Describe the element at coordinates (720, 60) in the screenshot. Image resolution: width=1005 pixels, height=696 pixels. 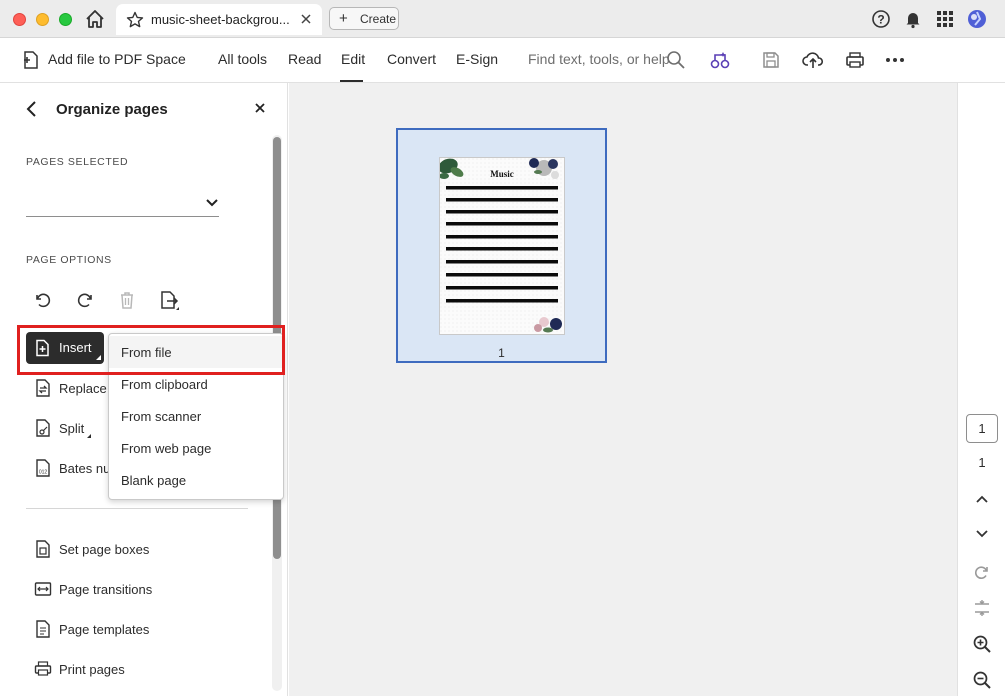
I see `ai-assistant-icon` at that location.